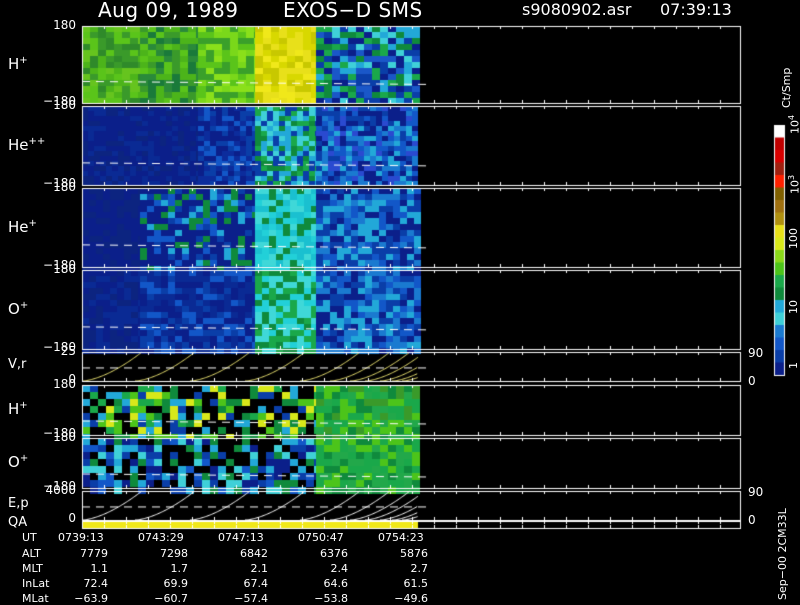  I want to click on table-cell: 5876, so click(414, 553).